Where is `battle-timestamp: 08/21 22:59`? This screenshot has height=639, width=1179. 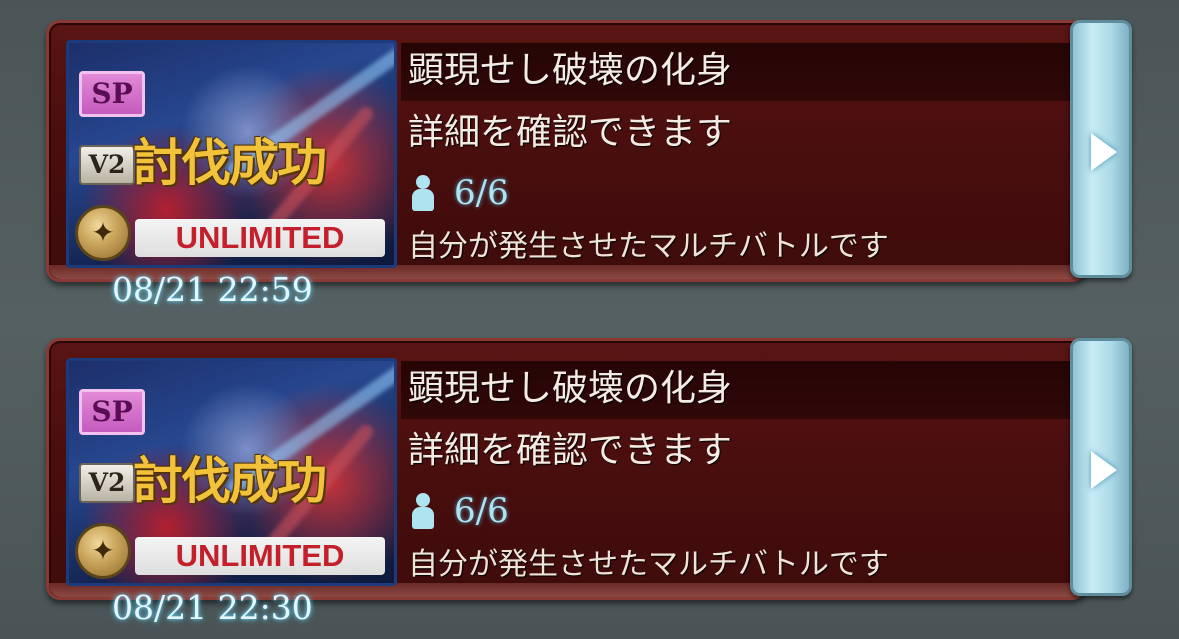
battle-timestamp: 08/21 22:59 is located at coordinates (212, 289).